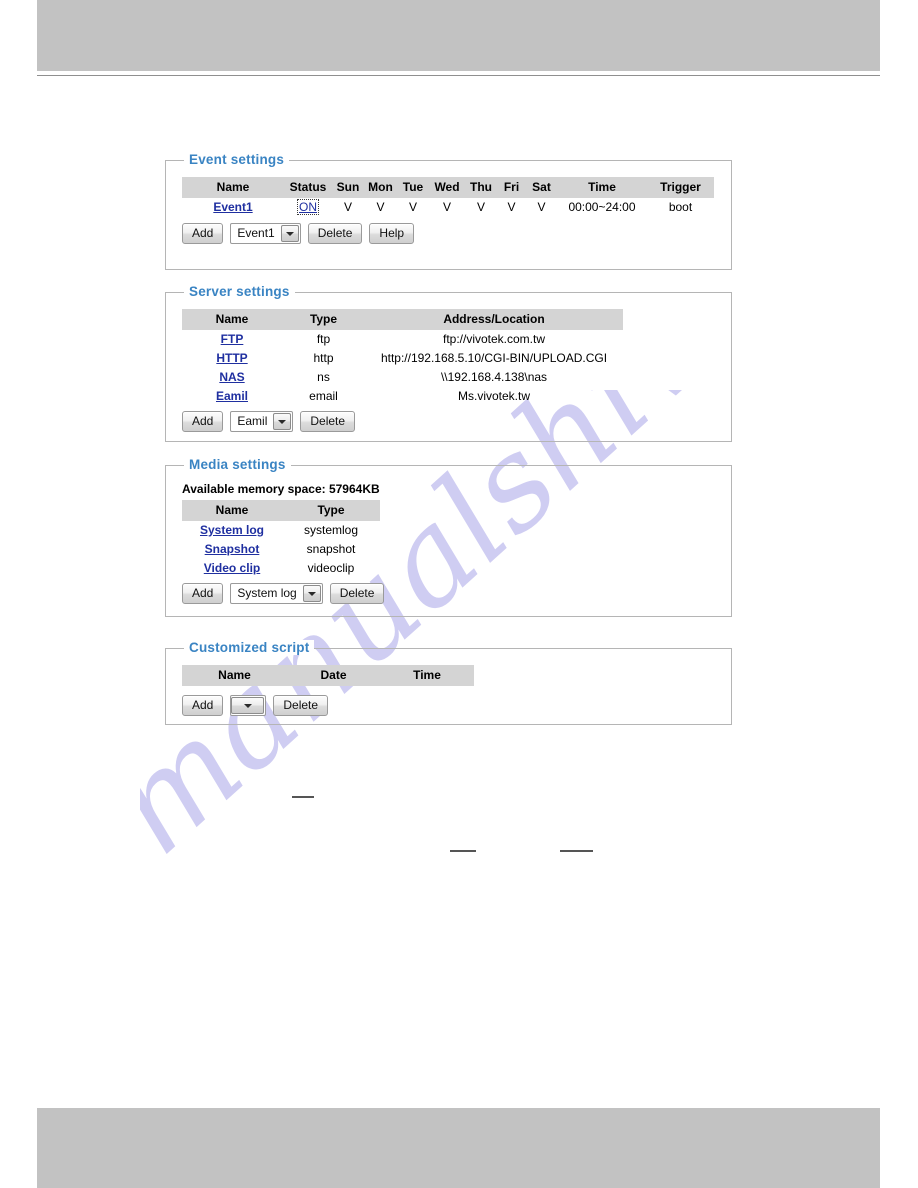 The width and height of the screenshot is (918, 1188). I want to click on server-name-link-eamil: Eamil, so click(232, 396).